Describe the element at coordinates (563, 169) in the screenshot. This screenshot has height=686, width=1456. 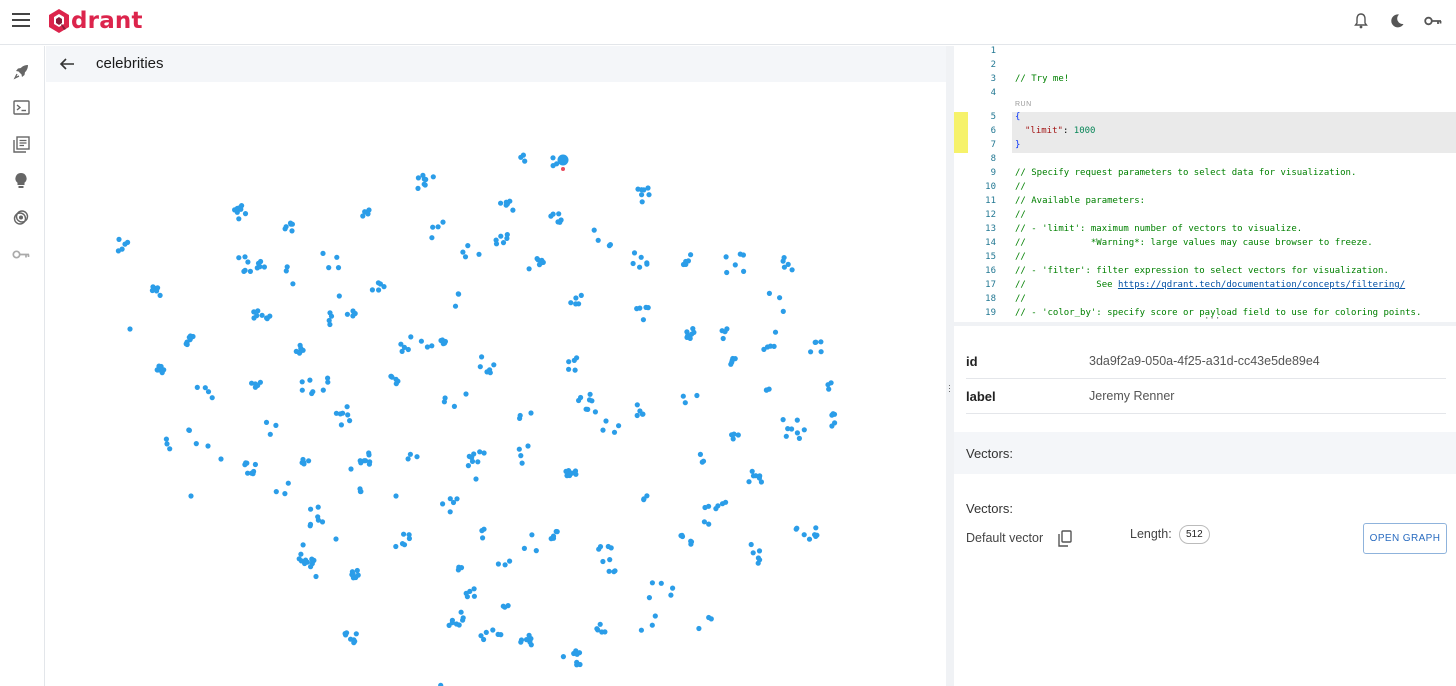
I see `highlighted-neighbor-point` at that location.